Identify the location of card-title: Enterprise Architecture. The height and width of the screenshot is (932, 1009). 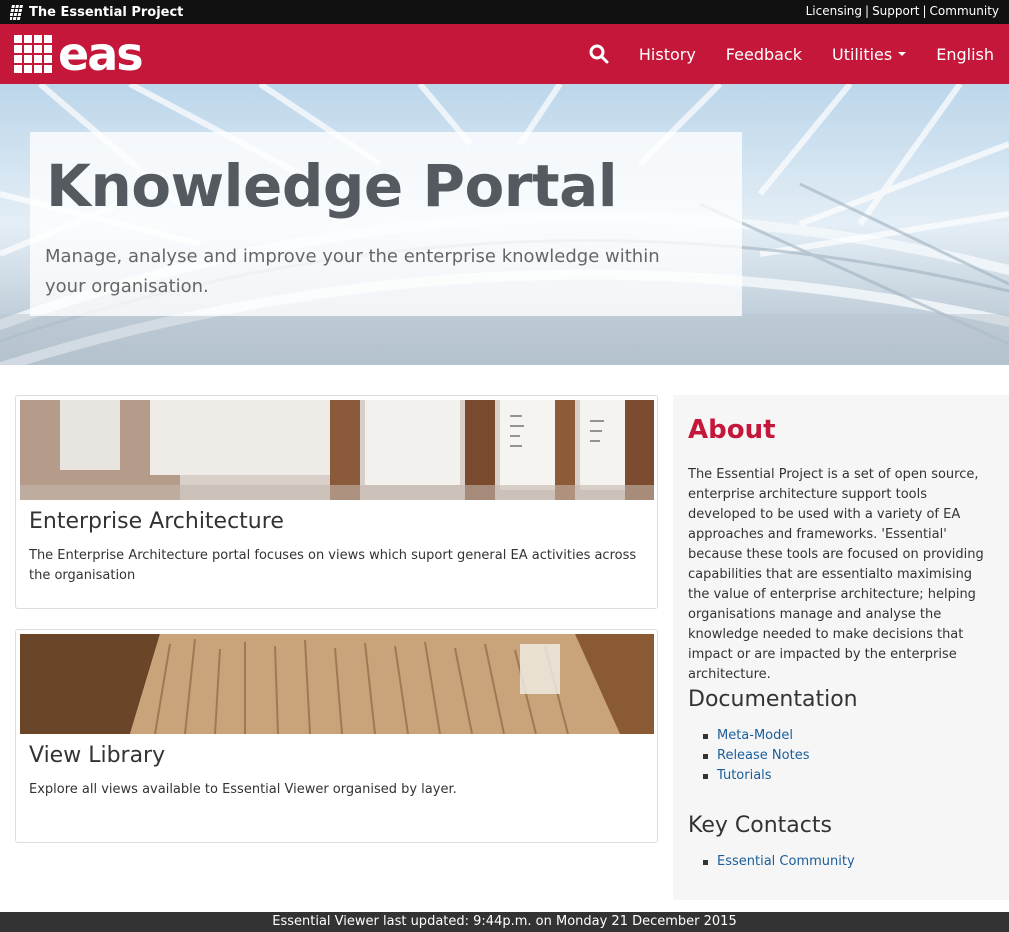
(156, 521).